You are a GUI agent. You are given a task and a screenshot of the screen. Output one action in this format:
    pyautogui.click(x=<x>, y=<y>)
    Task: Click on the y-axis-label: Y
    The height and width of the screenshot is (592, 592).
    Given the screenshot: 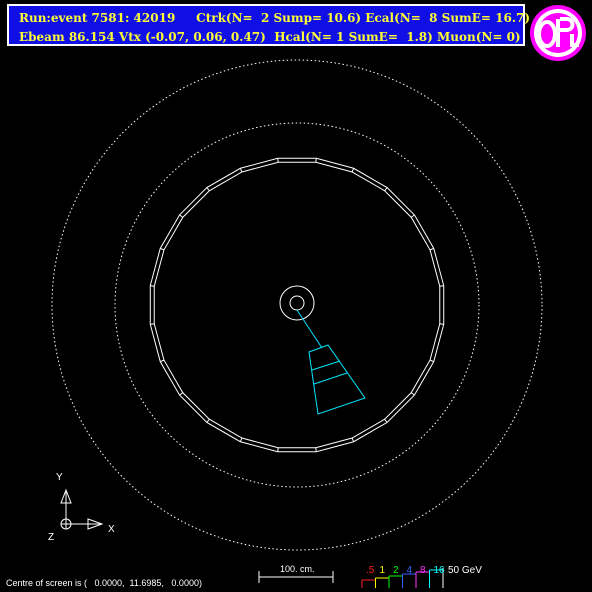 What is the action you would take?
    pyautogui.click(x=59, y=477)
    